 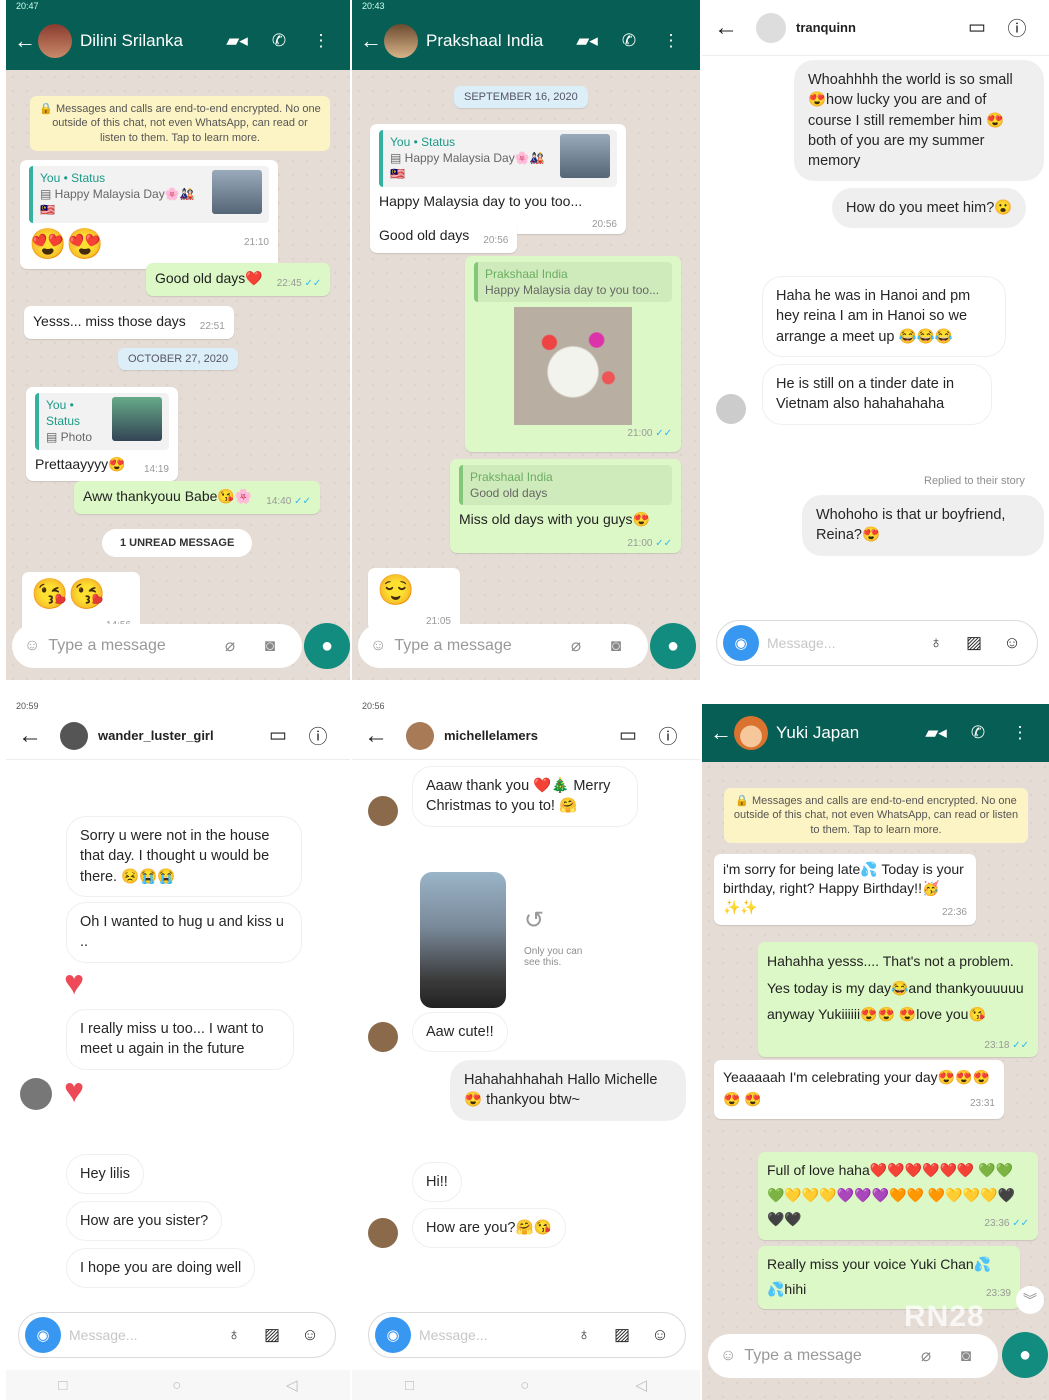 What do you see at coordinates (444, 236) in the screenshot?
I see `incoming-message: Good old days 20:56` at bounding box center [444, 236].